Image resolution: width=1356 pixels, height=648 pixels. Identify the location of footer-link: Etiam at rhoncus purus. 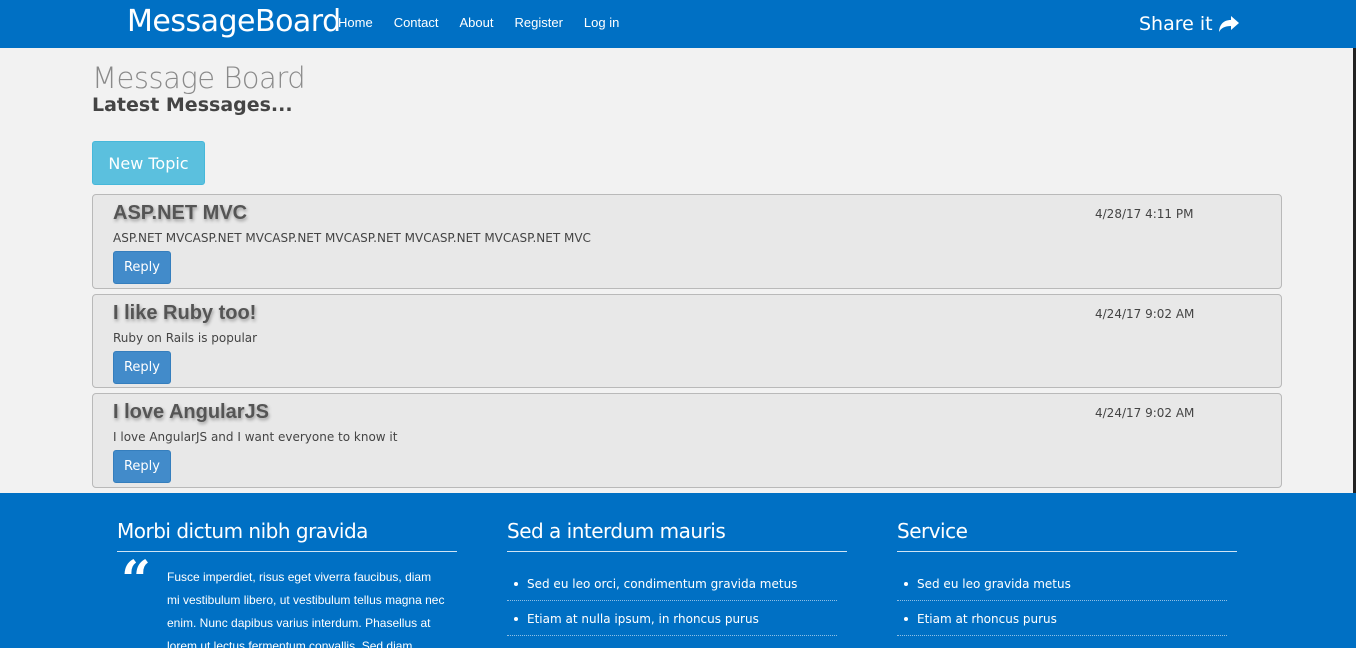
(1062, 618).